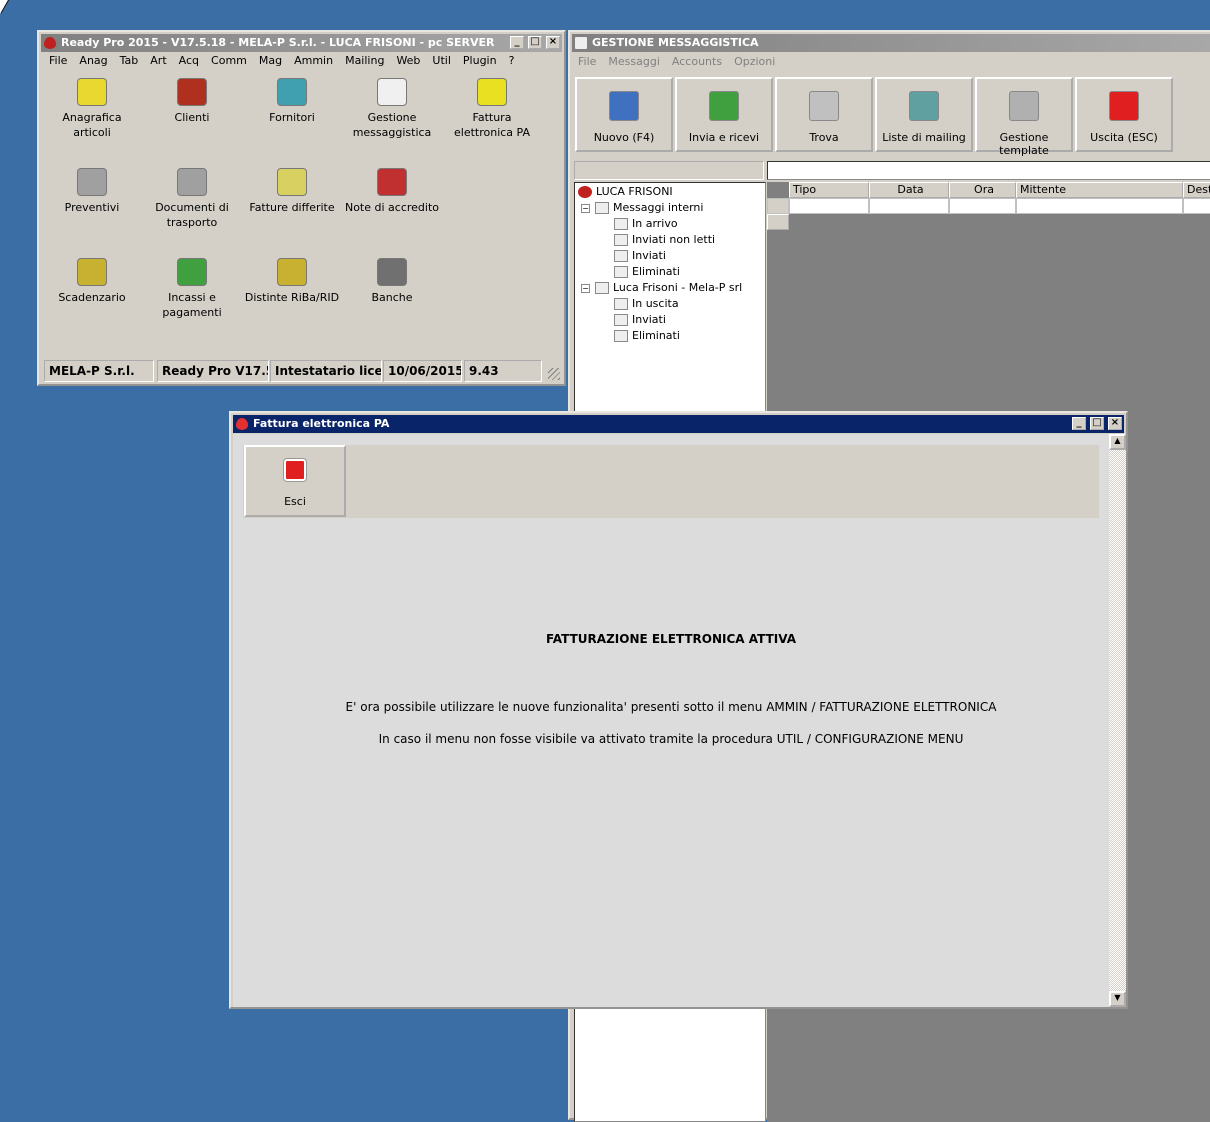 This screenshot has height=1122, width=1210. Describe the element at coordinates (92, 92) in the screenshot. I see `yellow-box-icon` at that location.